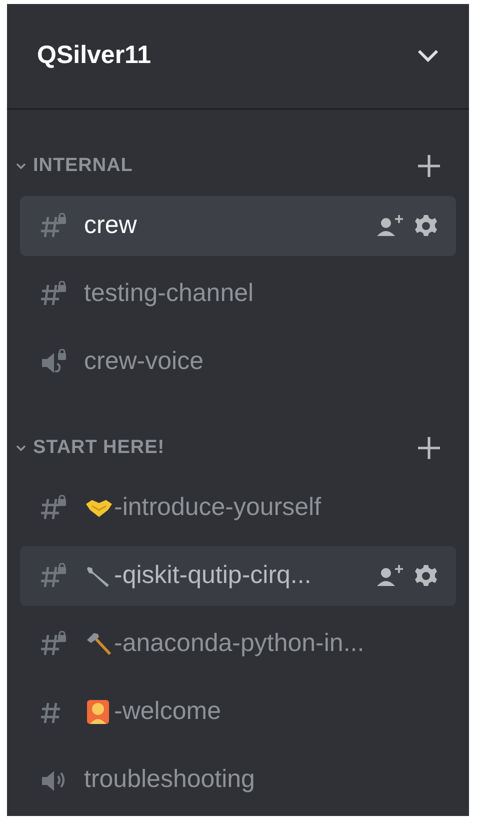 Image resolution: width=477 pixels, height=826 pixels. Describe the element at coordinates (83, 166) in the screenshot. I see `category-label: INTERNAL` at that location.